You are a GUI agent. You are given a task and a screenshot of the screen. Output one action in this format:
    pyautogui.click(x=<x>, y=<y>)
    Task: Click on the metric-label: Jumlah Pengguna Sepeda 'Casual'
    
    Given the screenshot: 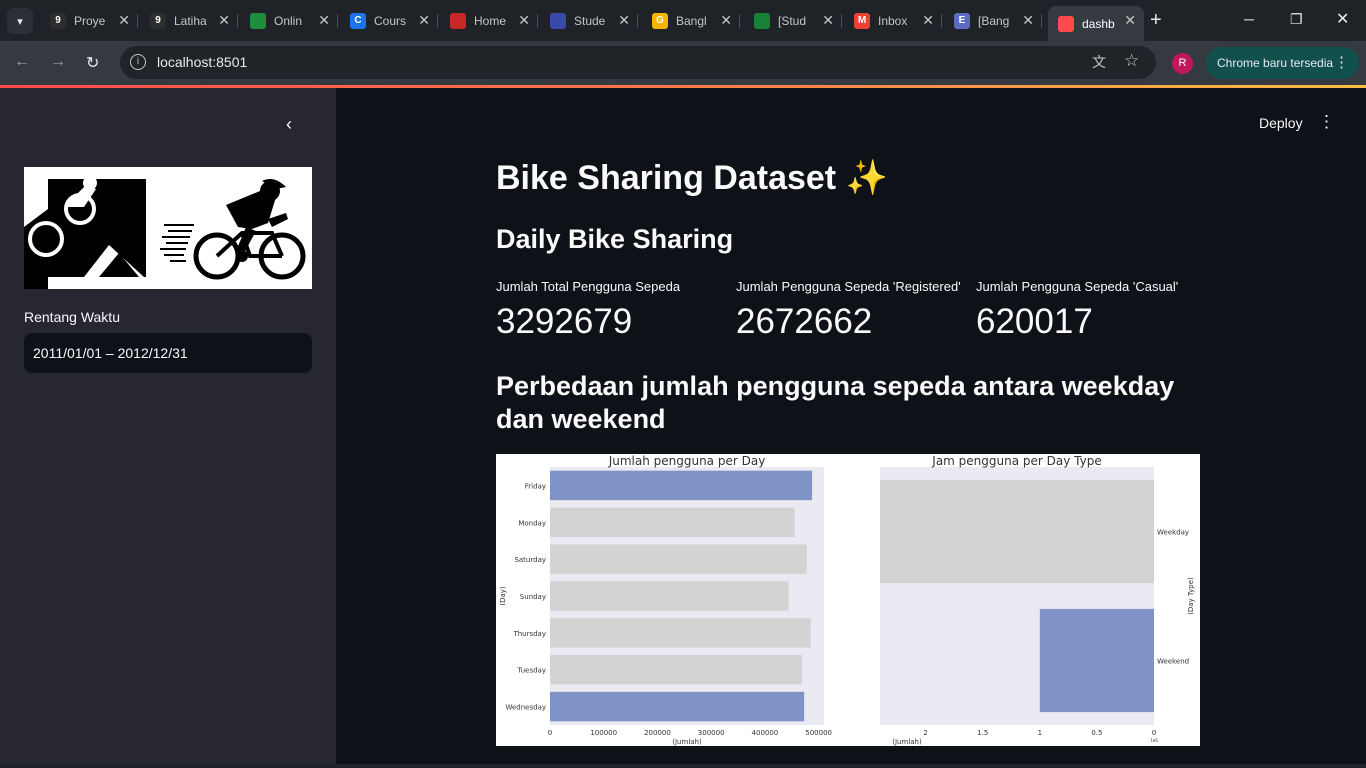 What is the action you would take?
    pyautogui.click(x=1077, y=286)
    